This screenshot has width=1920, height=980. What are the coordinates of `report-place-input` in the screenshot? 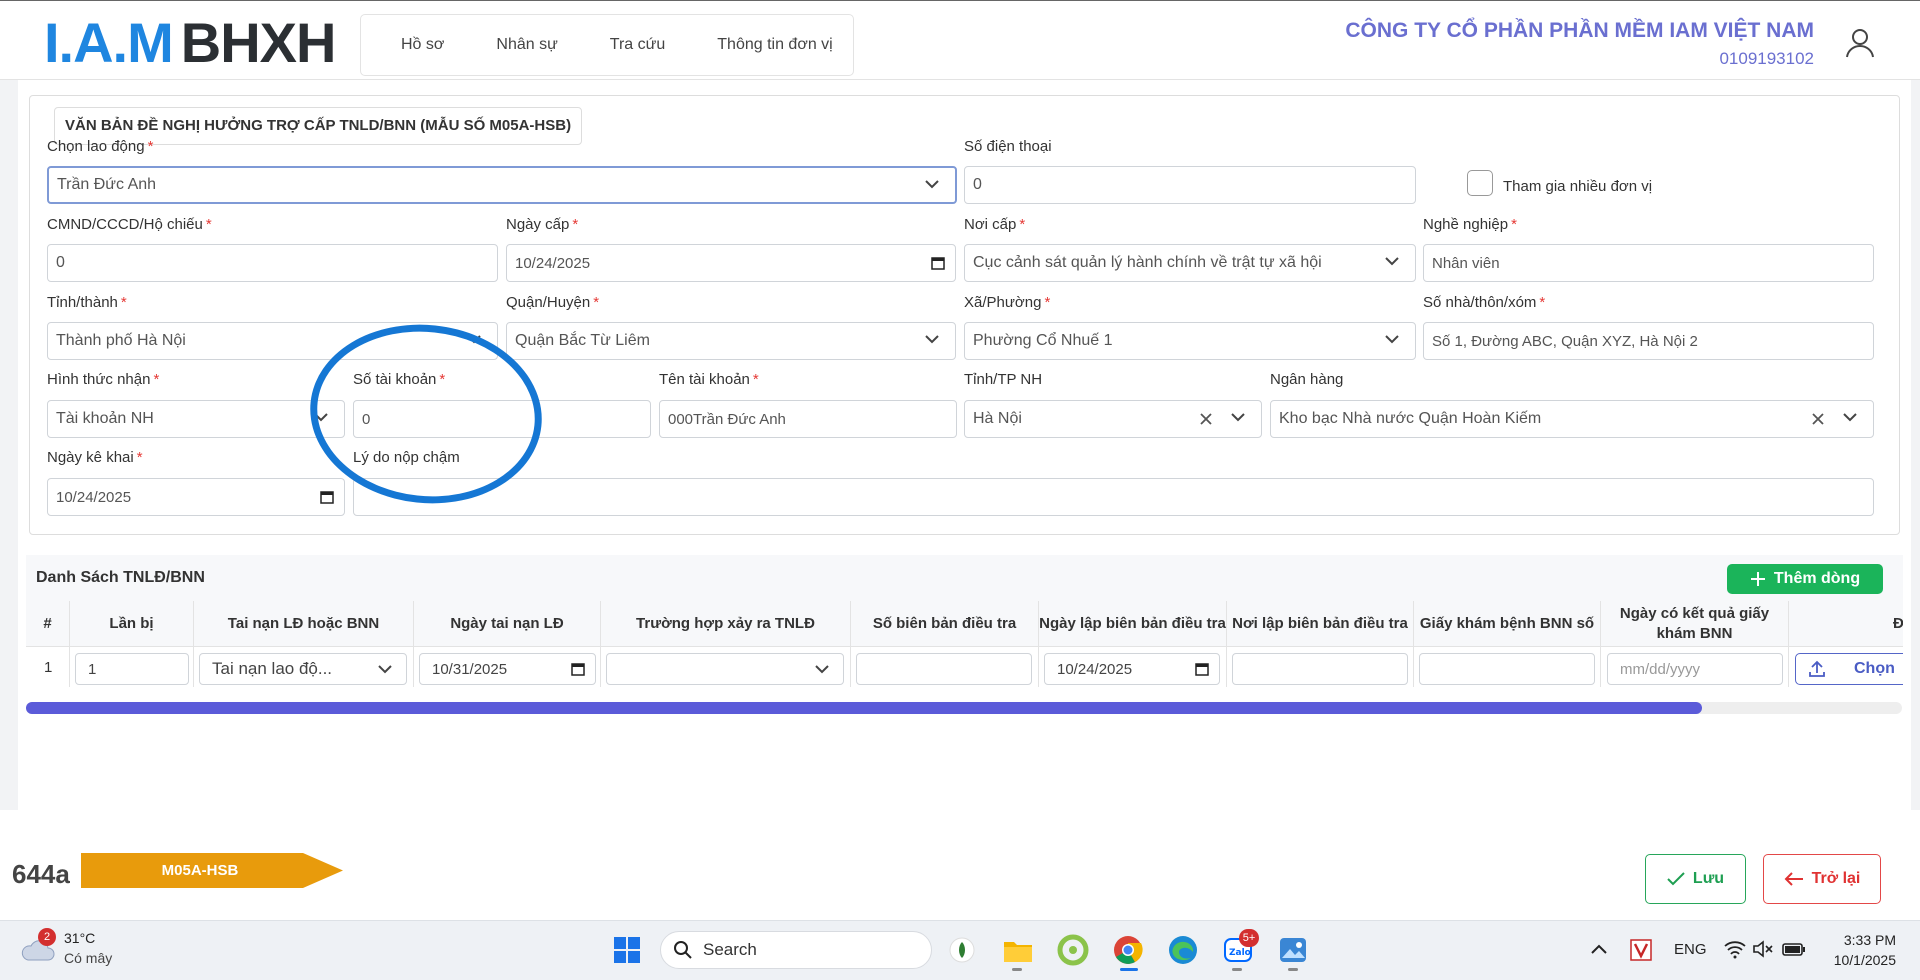 It's located at (1320, 669).